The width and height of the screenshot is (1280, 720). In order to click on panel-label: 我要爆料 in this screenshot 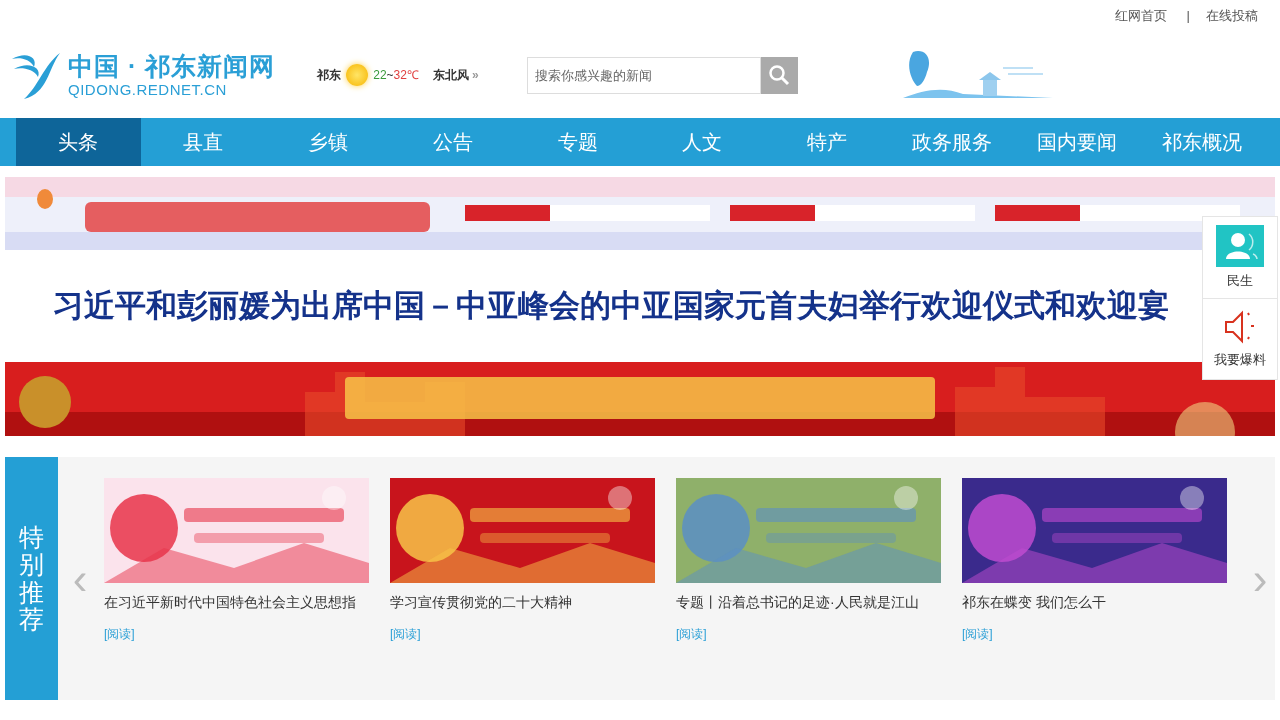, I will do `click(1240, 360)`.